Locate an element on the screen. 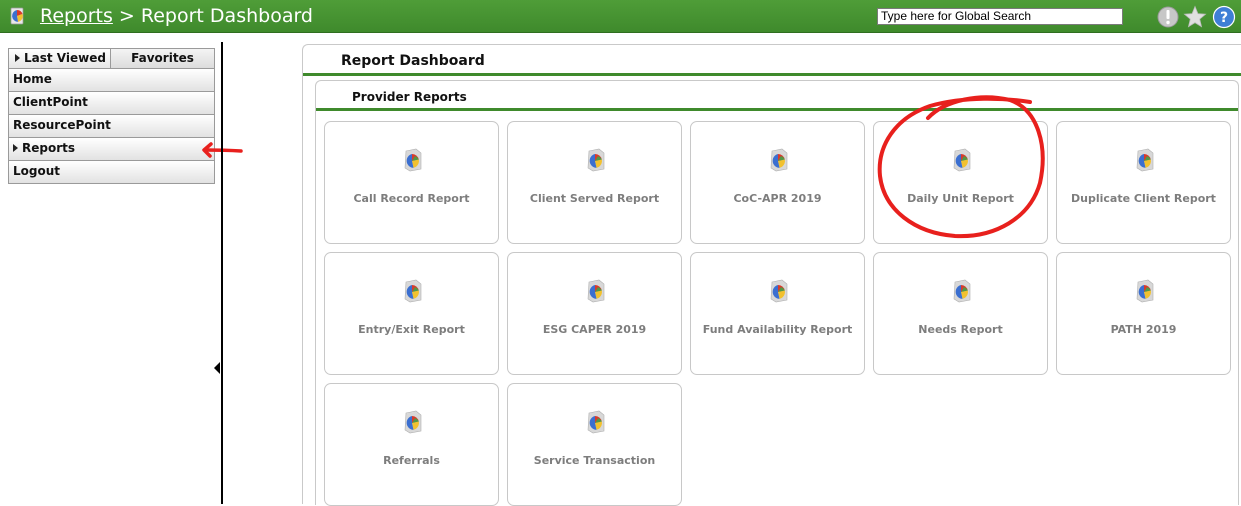 The image size is (1241, 506). report-tile-label: Client Served Report is located at coordinates (594, 198).